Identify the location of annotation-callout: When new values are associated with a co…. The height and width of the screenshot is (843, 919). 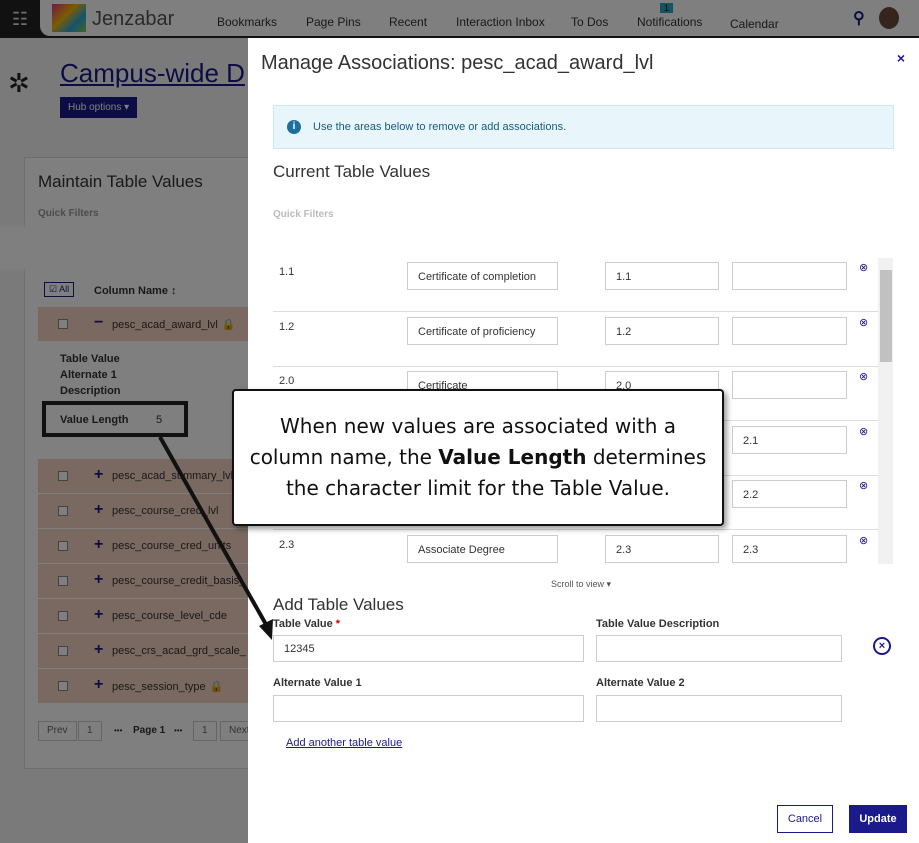
(478, 457).